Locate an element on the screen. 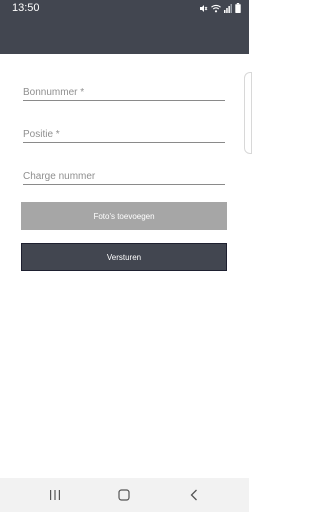 The height and width of the screenshot is (512, 320). wifi-icon is located at coordinates (216, 8).